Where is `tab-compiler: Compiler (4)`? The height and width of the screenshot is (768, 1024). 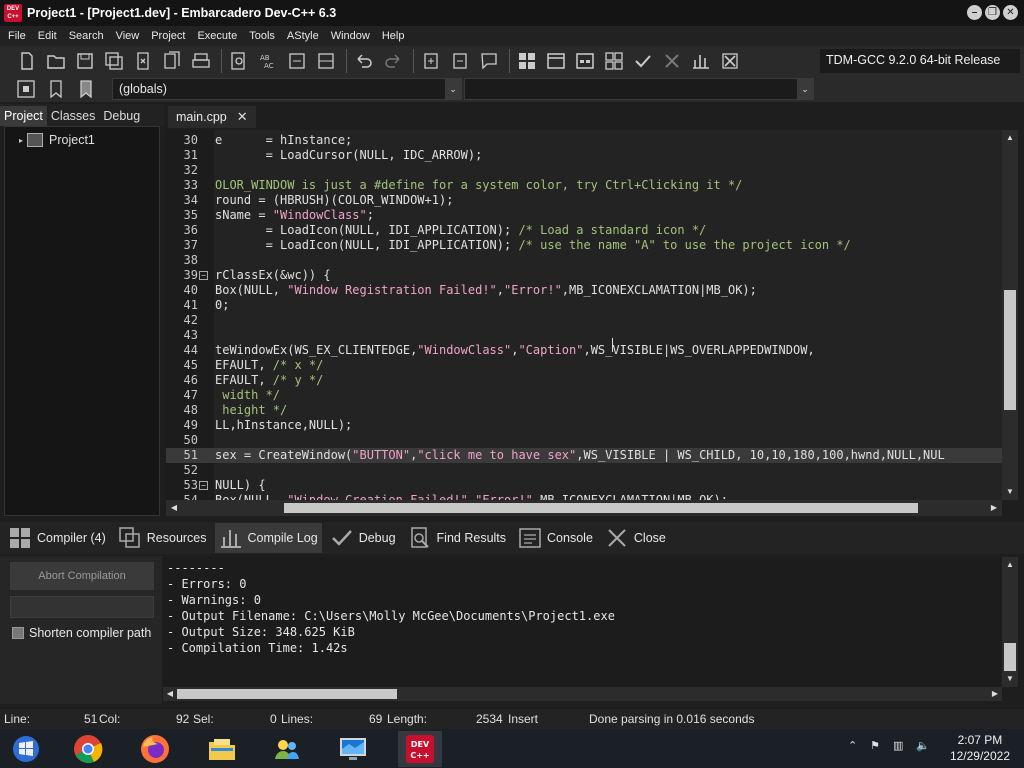
tab-compiler: Compiler (4) is located at coordinates (57, 538).